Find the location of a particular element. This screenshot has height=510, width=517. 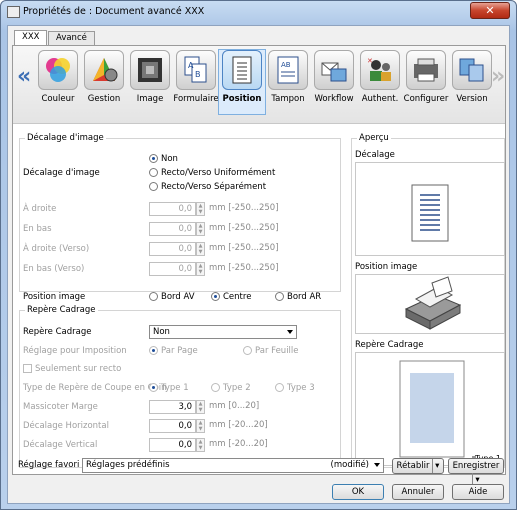

imposition-label: Réglage pour Imposition is located at coordinates (75, 351).